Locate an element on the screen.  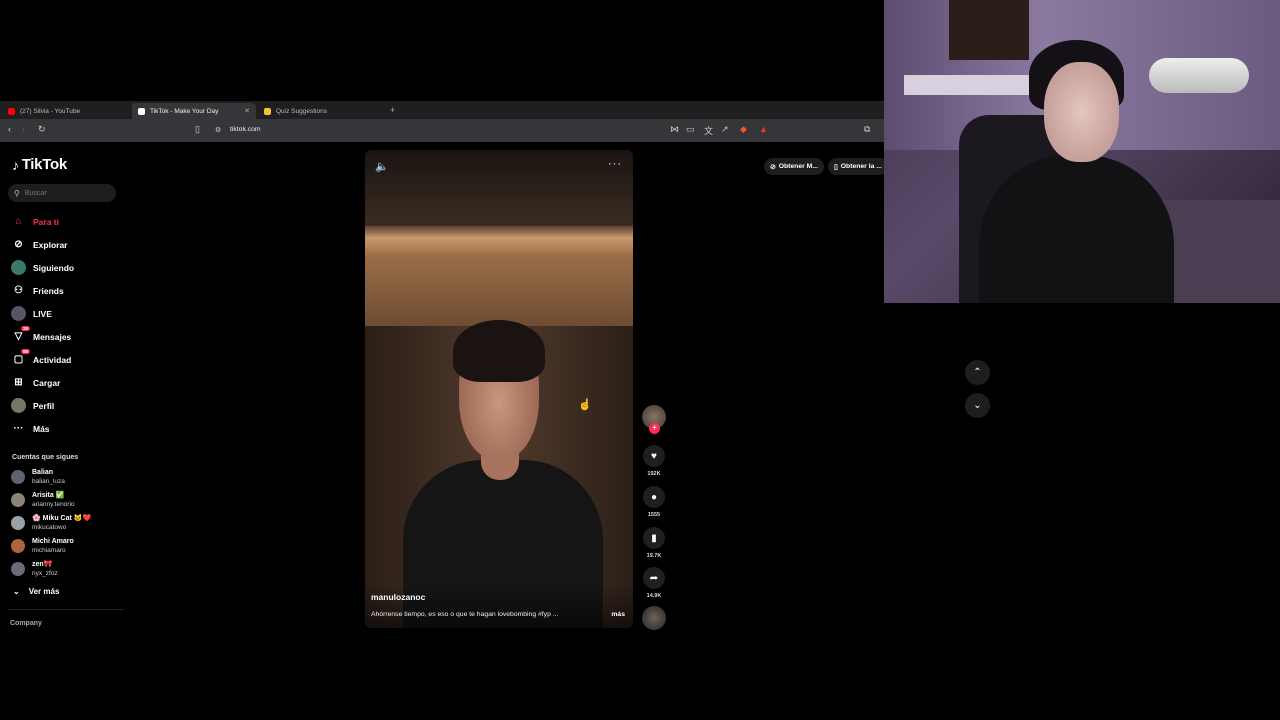
friends-icon: ⚇ is located at coordinates (18, 290).